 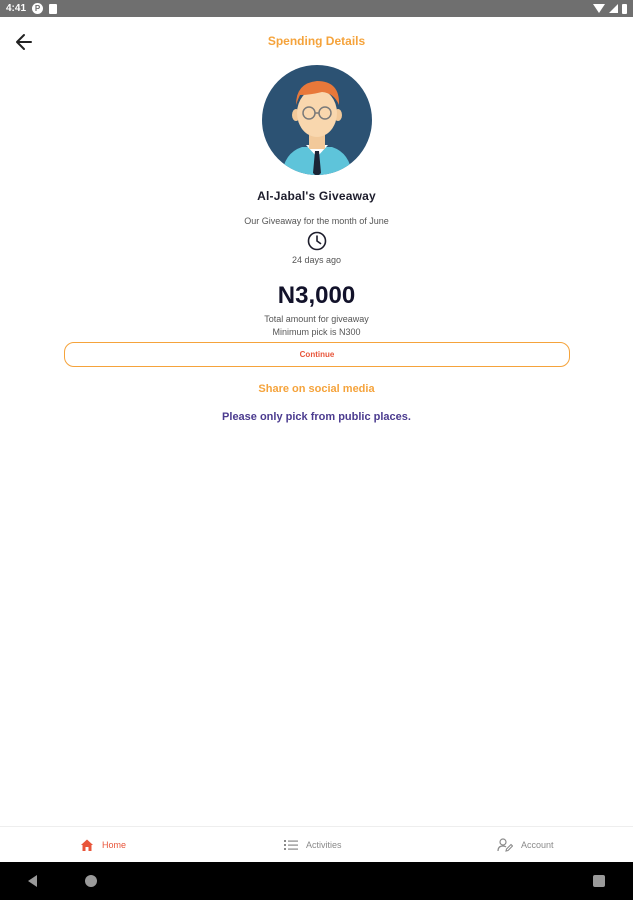 What do you see at coordinates (317, 120) in the screenshot?
I see `avatar` at bounding box center [317, 120].